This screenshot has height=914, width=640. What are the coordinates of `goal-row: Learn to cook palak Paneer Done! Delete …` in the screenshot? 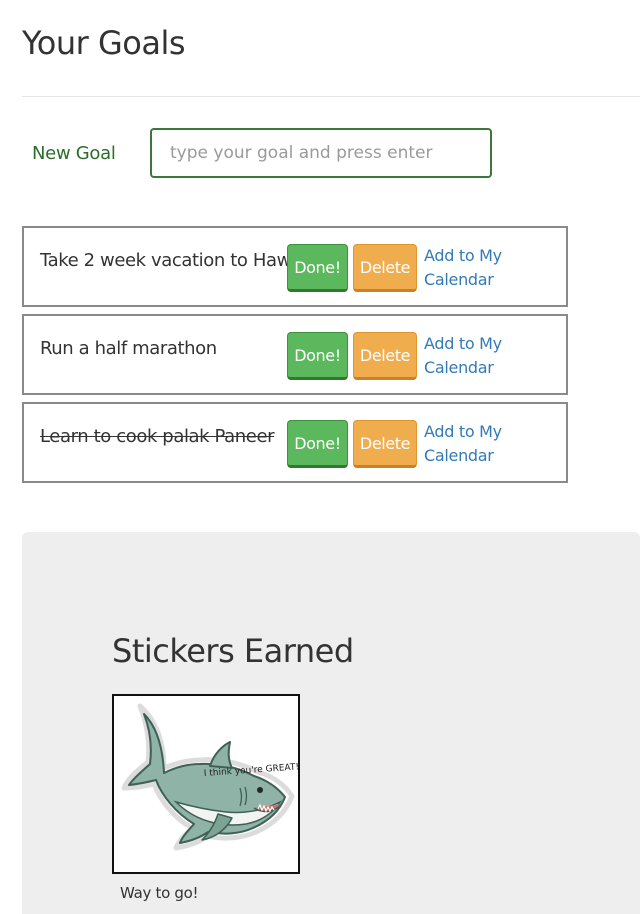 It's located at (295, 442).